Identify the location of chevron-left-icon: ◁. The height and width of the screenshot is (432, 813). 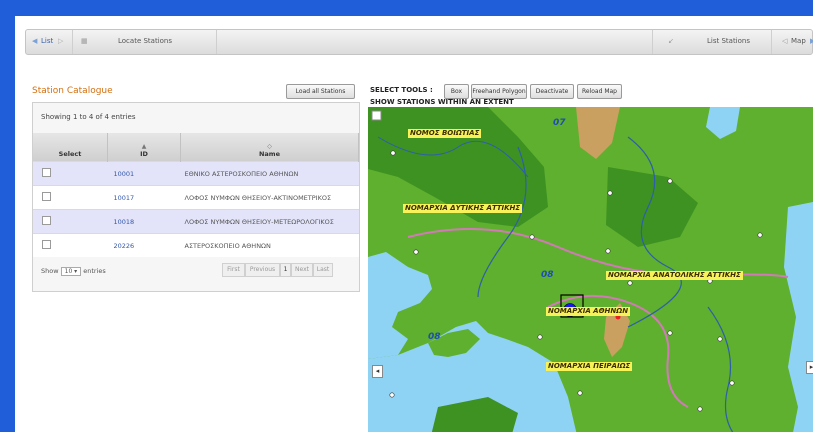
(785, 41).